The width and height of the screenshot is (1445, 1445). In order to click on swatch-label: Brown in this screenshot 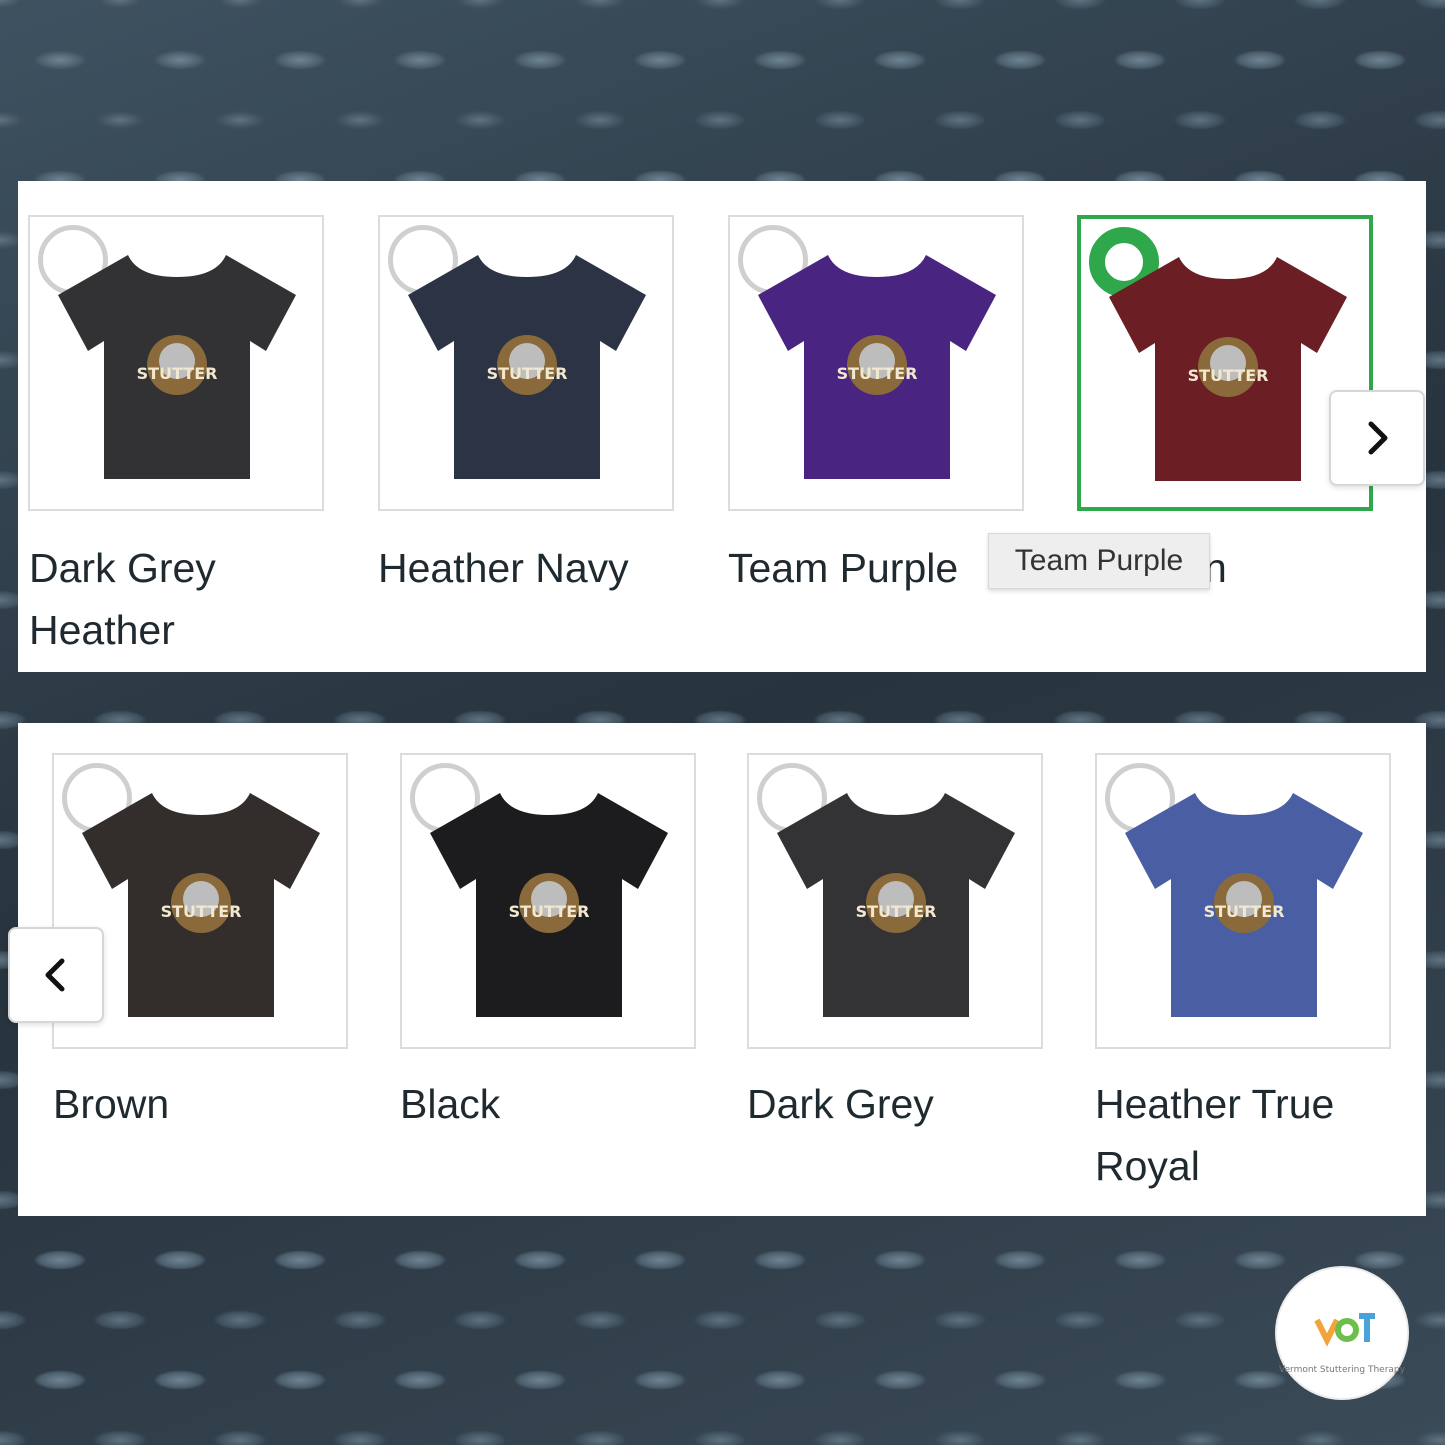, I will do `click(111, 1104)`.